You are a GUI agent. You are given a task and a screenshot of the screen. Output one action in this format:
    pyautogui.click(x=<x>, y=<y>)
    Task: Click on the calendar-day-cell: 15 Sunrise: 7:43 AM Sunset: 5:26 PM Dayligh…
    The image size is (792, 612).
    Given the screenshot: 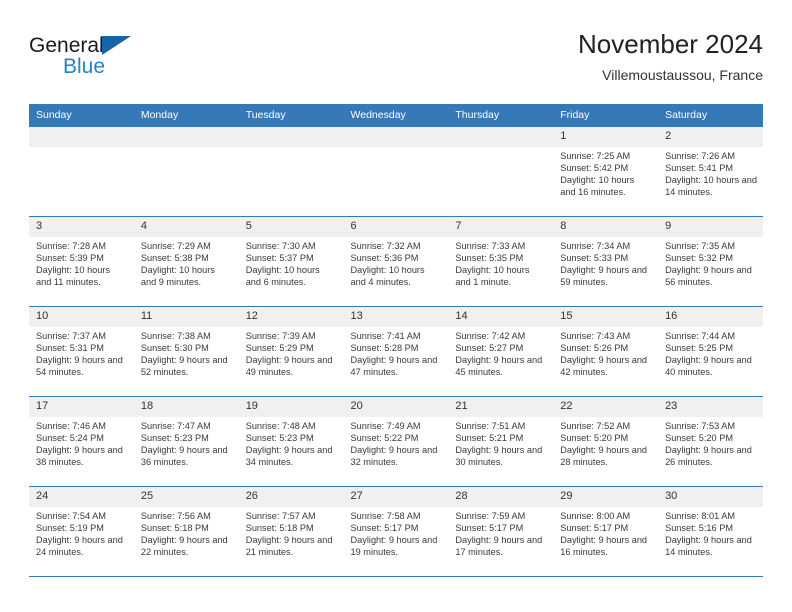 What is the action you would take?
    pyautogui.click(x=606, y=351)
    